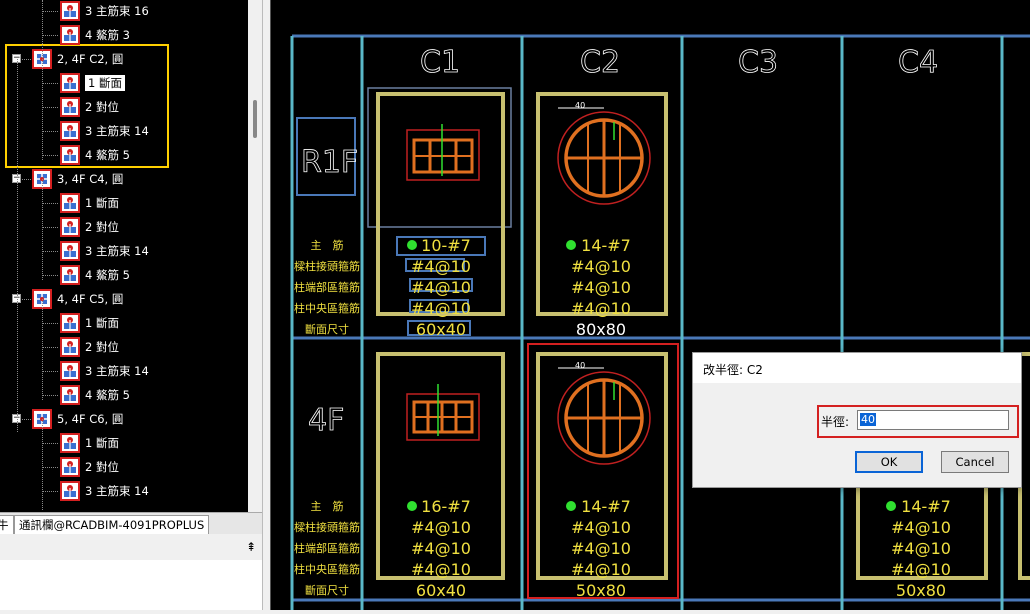  What do you see at coordinates (7, 525) in the screenshot?
I see `tab-left: 牛` at bounding box center [7, 525].